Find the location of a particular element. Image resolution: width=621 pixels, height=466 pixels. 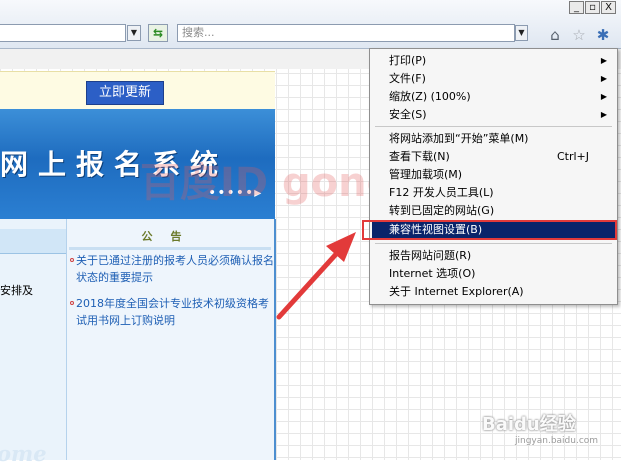

annotation-arrow-icon is located at coordinates (316, 276).